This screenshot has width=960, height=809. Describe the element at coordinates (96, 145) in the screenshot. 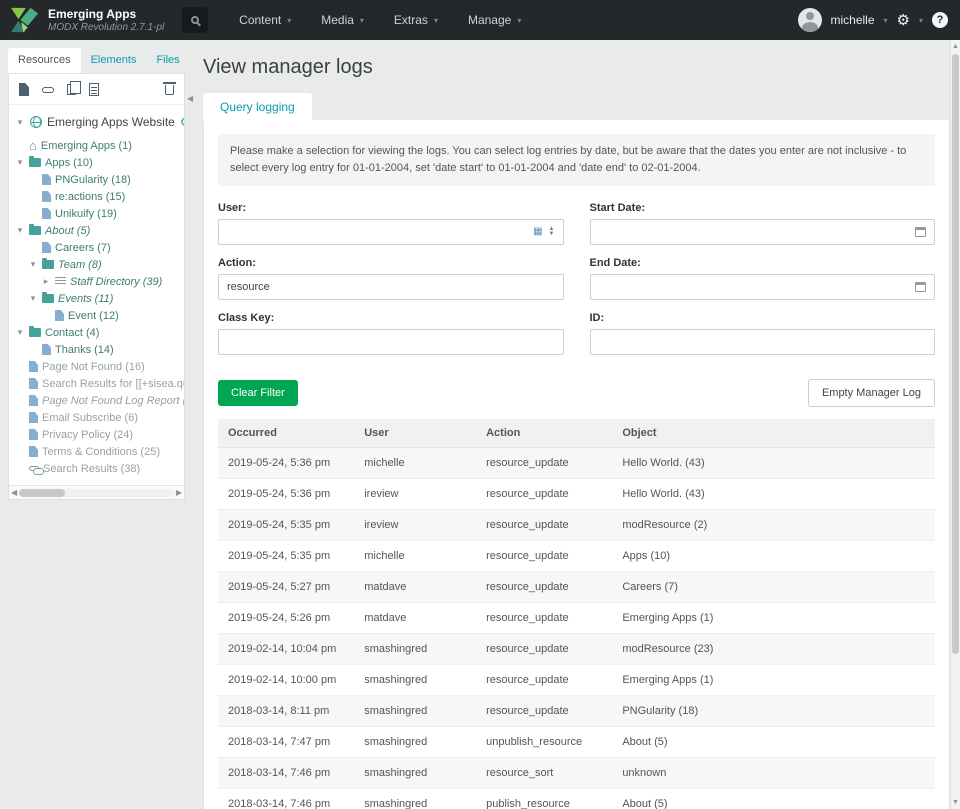

I see `tree-node: Emerging Apps (1)` at that location.